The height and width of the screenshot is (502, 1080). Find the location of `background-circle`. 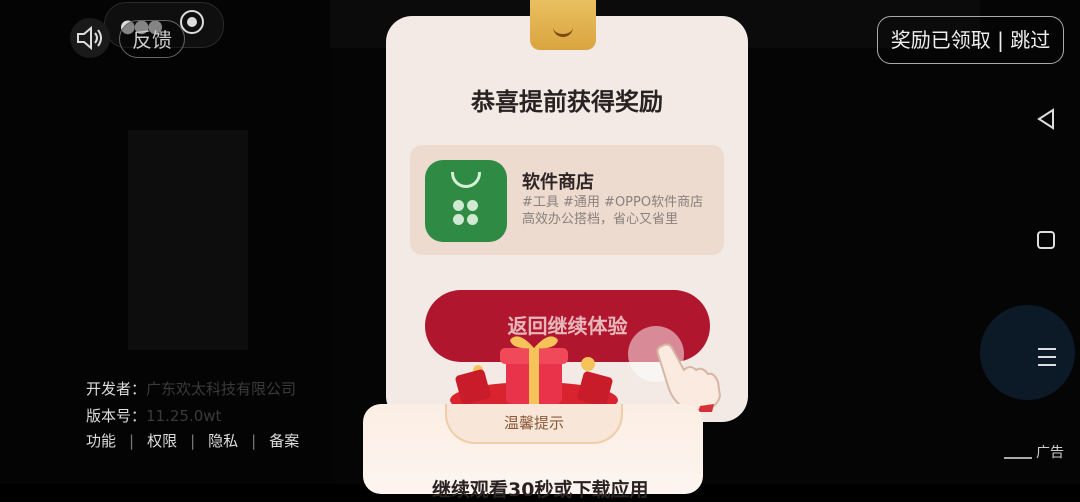

background-circle is located at coordinates (1027, 352).